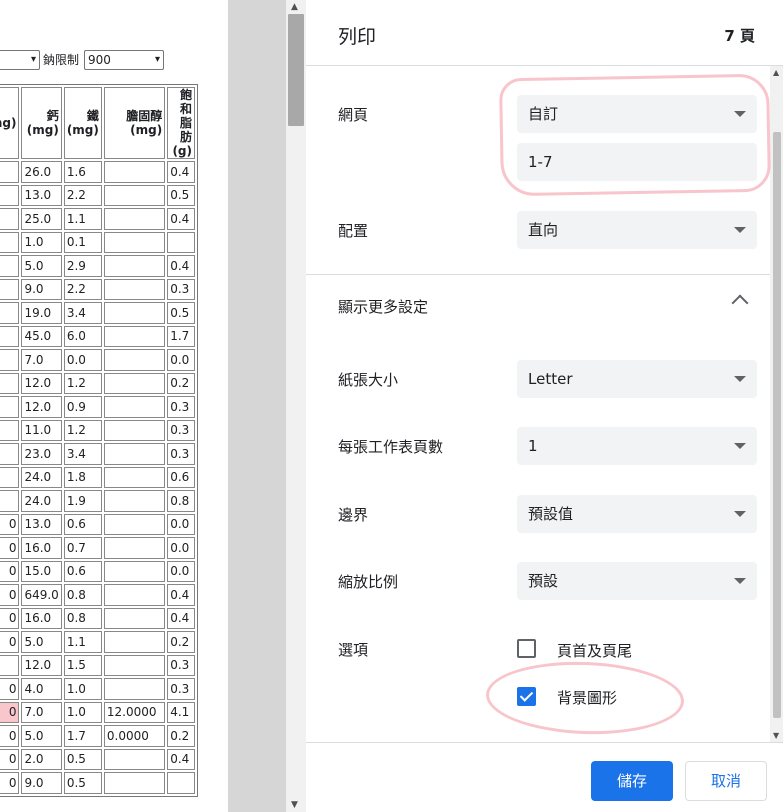 This screenshot has height=812, width=783. I want to click on table-cell: 0.8, so click(181, 501).